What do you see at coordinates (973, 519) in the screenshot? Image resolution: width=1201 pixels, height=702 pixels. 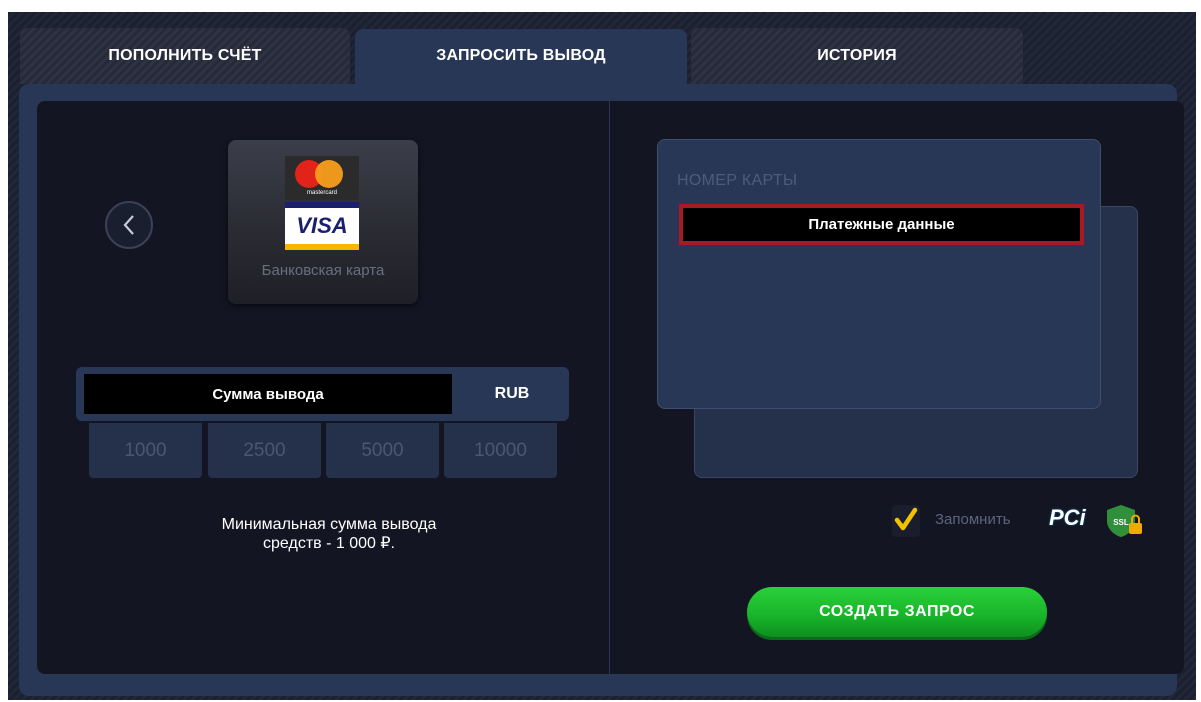 I see `remember-label: Запомнить` at bounding box center [973, 519].